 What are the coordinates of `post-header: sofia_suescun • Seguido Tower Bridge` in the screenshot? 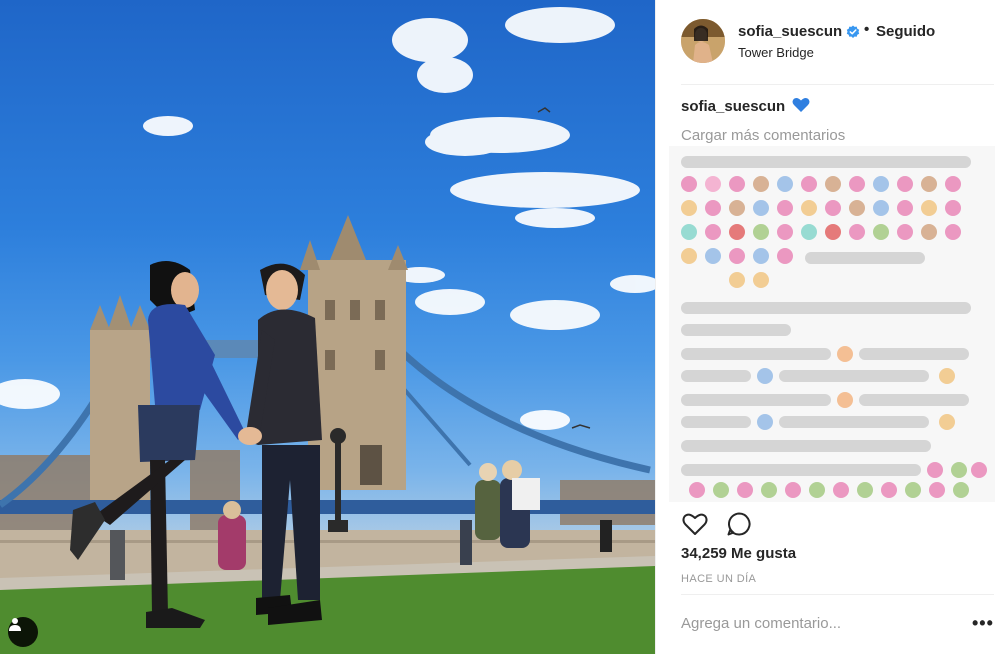 It's located at (831, 42).